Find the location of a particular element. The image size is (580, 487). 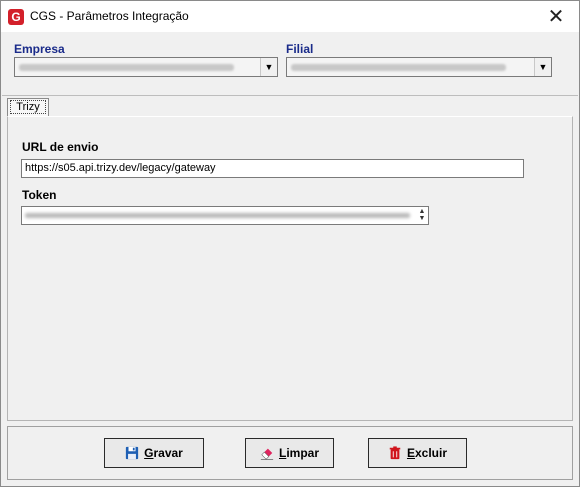

url-input: https://s05.api.trizy.dev/legacy/gateway is located at coordinates (272, 168).